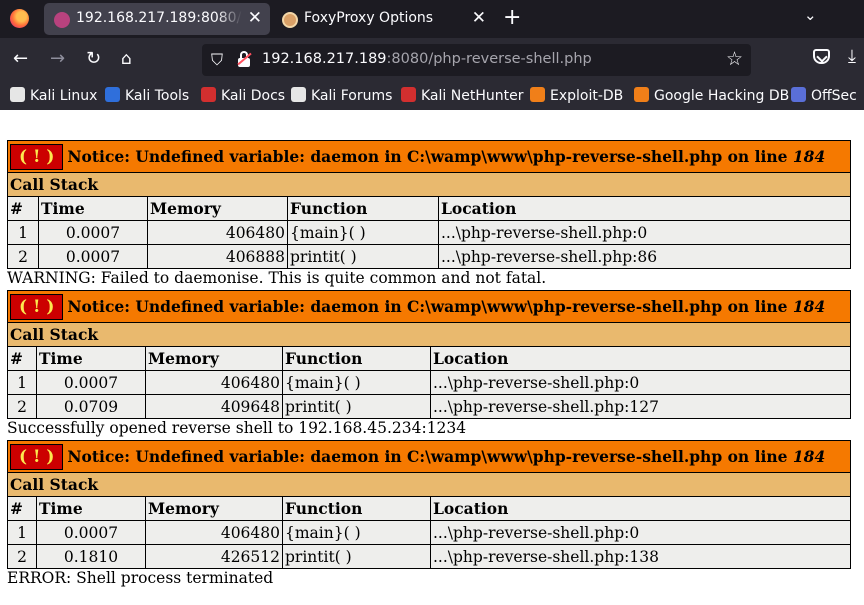  What do you see at coordinates (798, 94) in the screenshot?
I see `offsec-icon` at bounding box center [798, 94].